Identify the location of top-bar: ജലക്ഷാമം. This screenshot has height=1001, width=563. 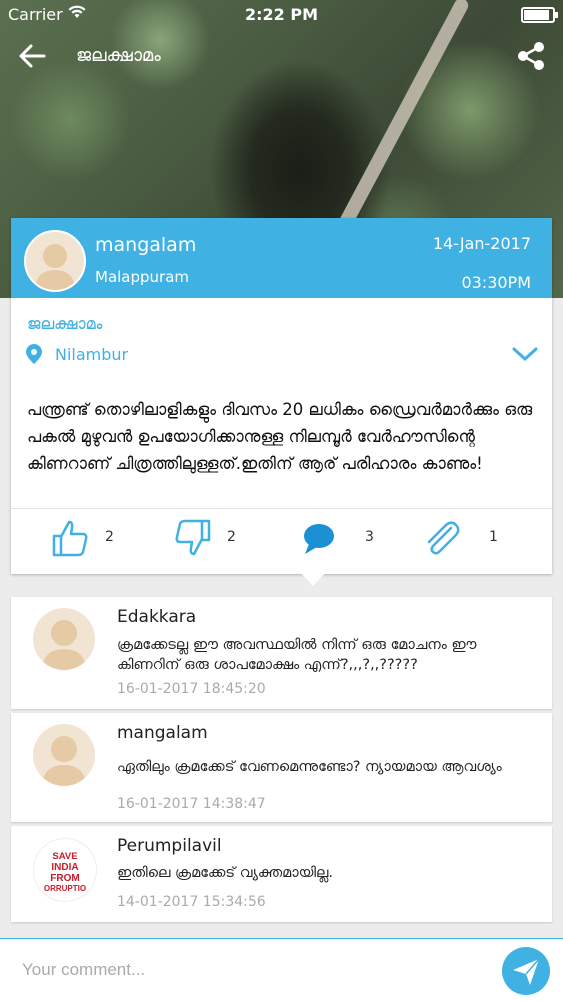
(281, 56).